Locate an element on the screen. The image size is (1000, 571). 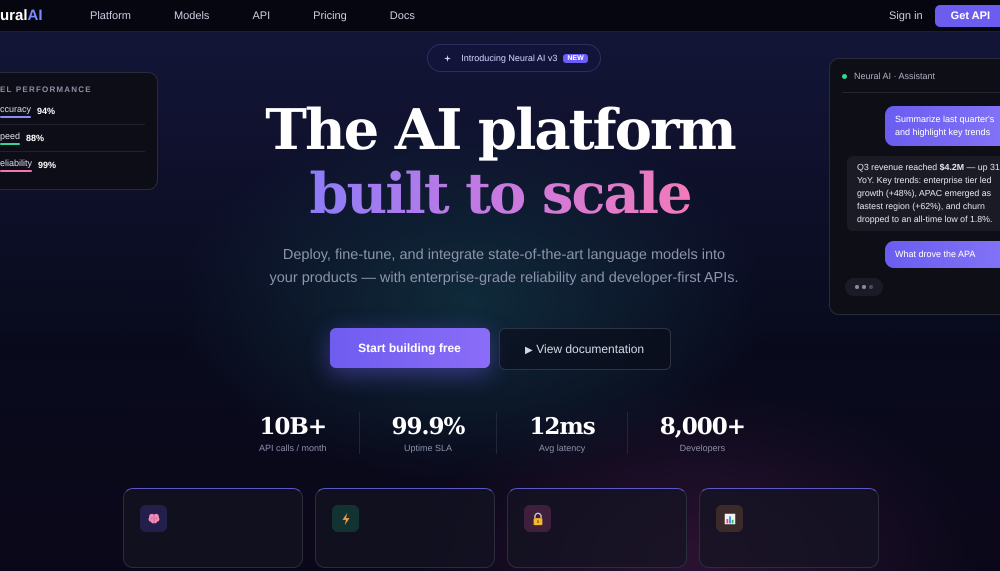
sparkle-icon is located at coordinates (448, 58).